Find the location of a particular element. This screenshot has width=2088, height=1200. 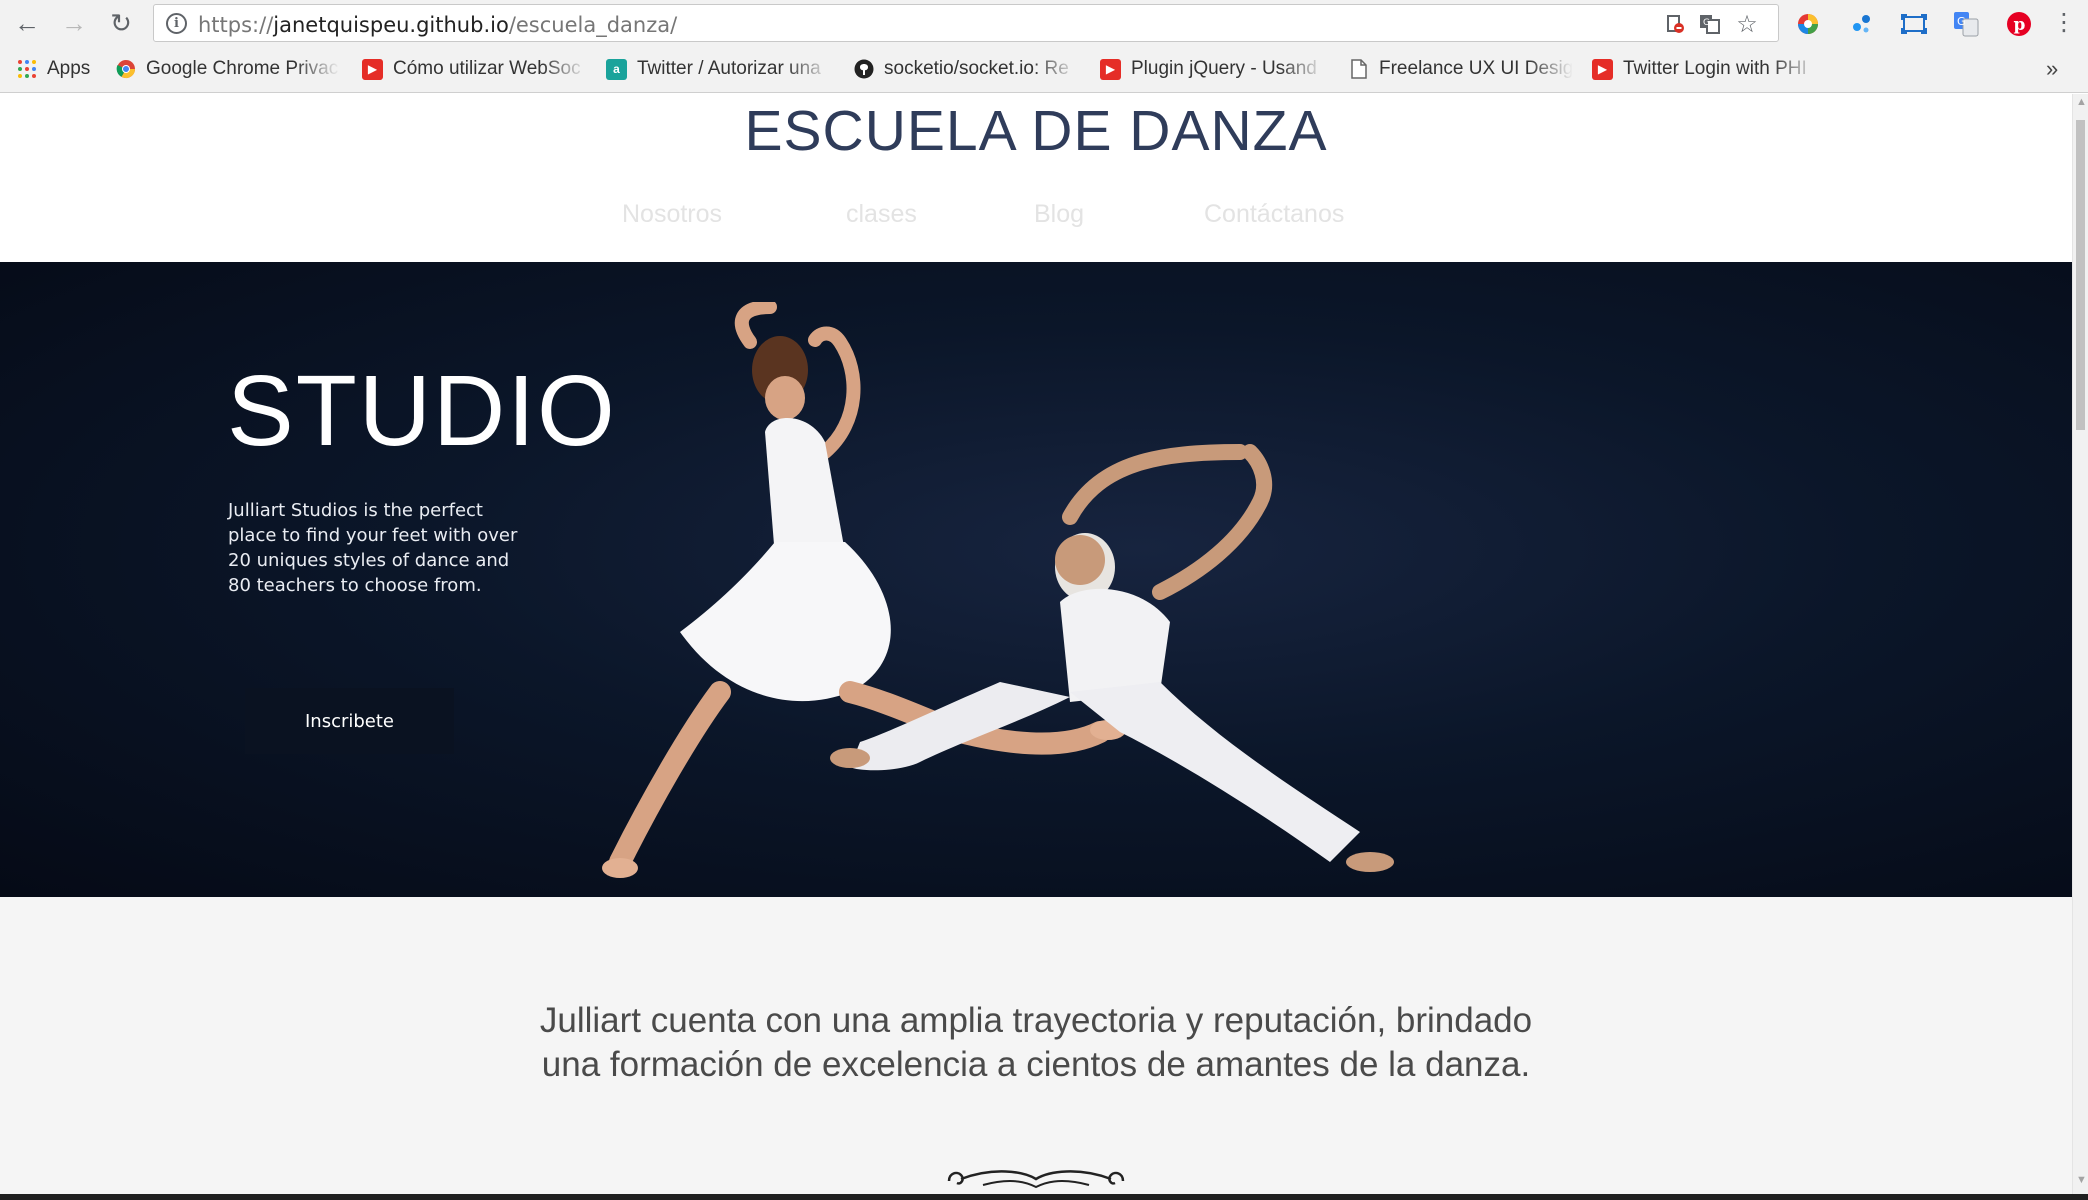

chrome-icon is located at coordinates (125, 69).